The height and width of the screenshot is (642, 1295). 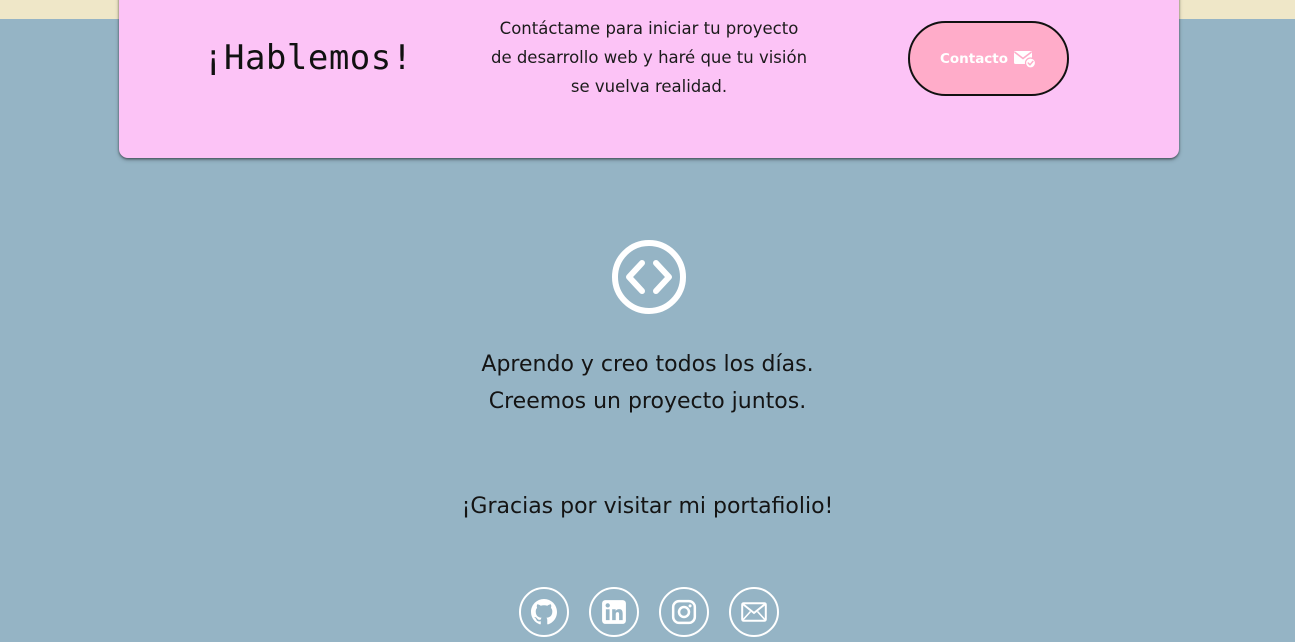 I want to click on github-icon, so click(x=544, y=612).